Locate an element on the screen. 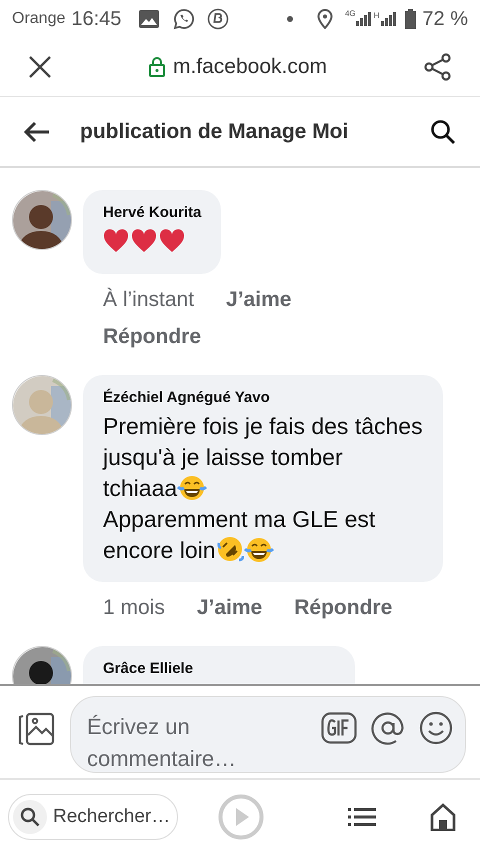 The width and height of the screenshot is (480, 854). home-icon is located at coordinates (443, 817).